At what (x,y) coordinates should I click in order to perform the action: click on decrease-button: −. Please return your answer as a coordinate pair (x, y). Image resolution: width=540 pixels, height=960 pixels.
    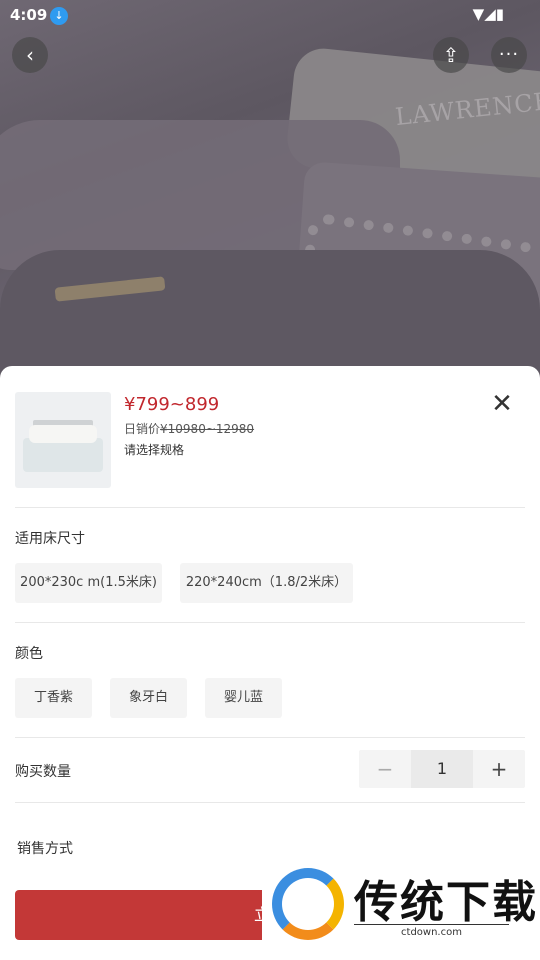
    Looking at the image, I should click on (385, 769).